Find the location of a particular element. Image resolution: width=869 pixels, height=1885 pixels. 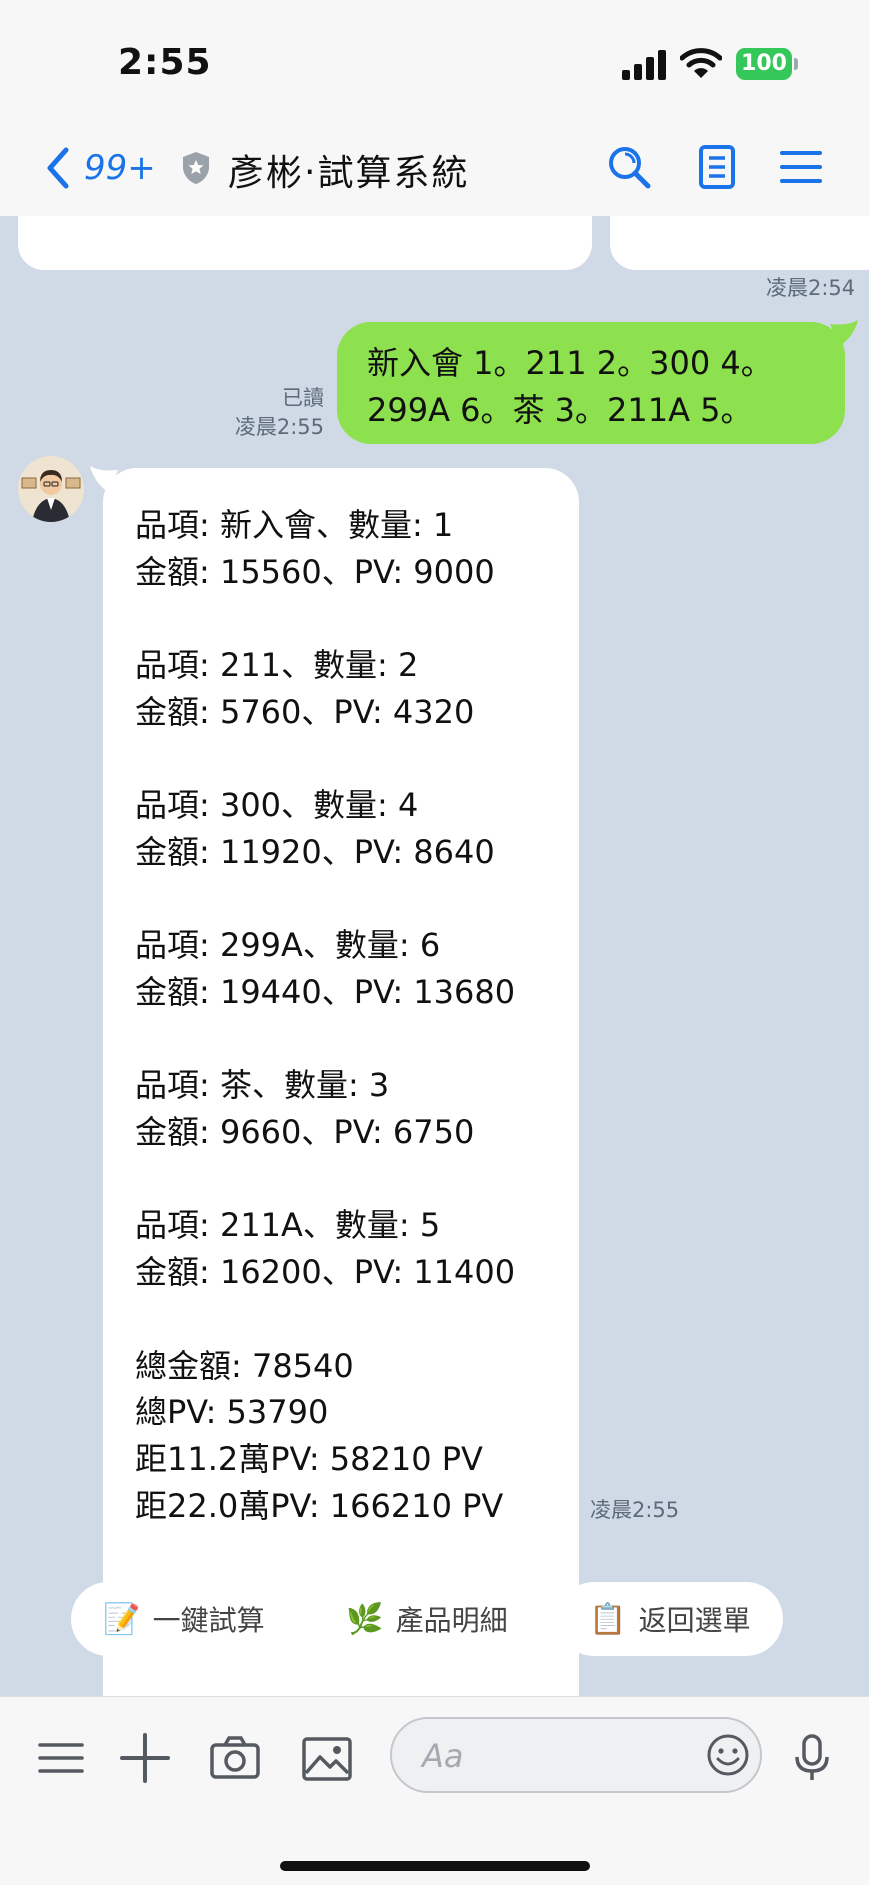

reply-line: 距11.2萬PV: 58210 PV is located at coordinates (309, 1458).